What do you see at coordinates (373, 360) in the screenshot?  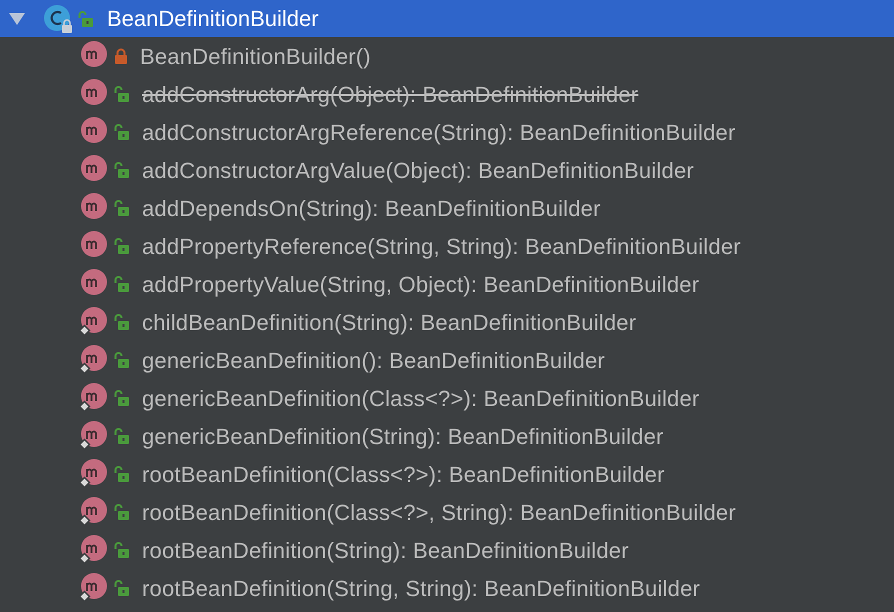 I see `method-label: genericBeanDefinition(): BeanDefinitionBuilder` at bounding box center [373, 360].